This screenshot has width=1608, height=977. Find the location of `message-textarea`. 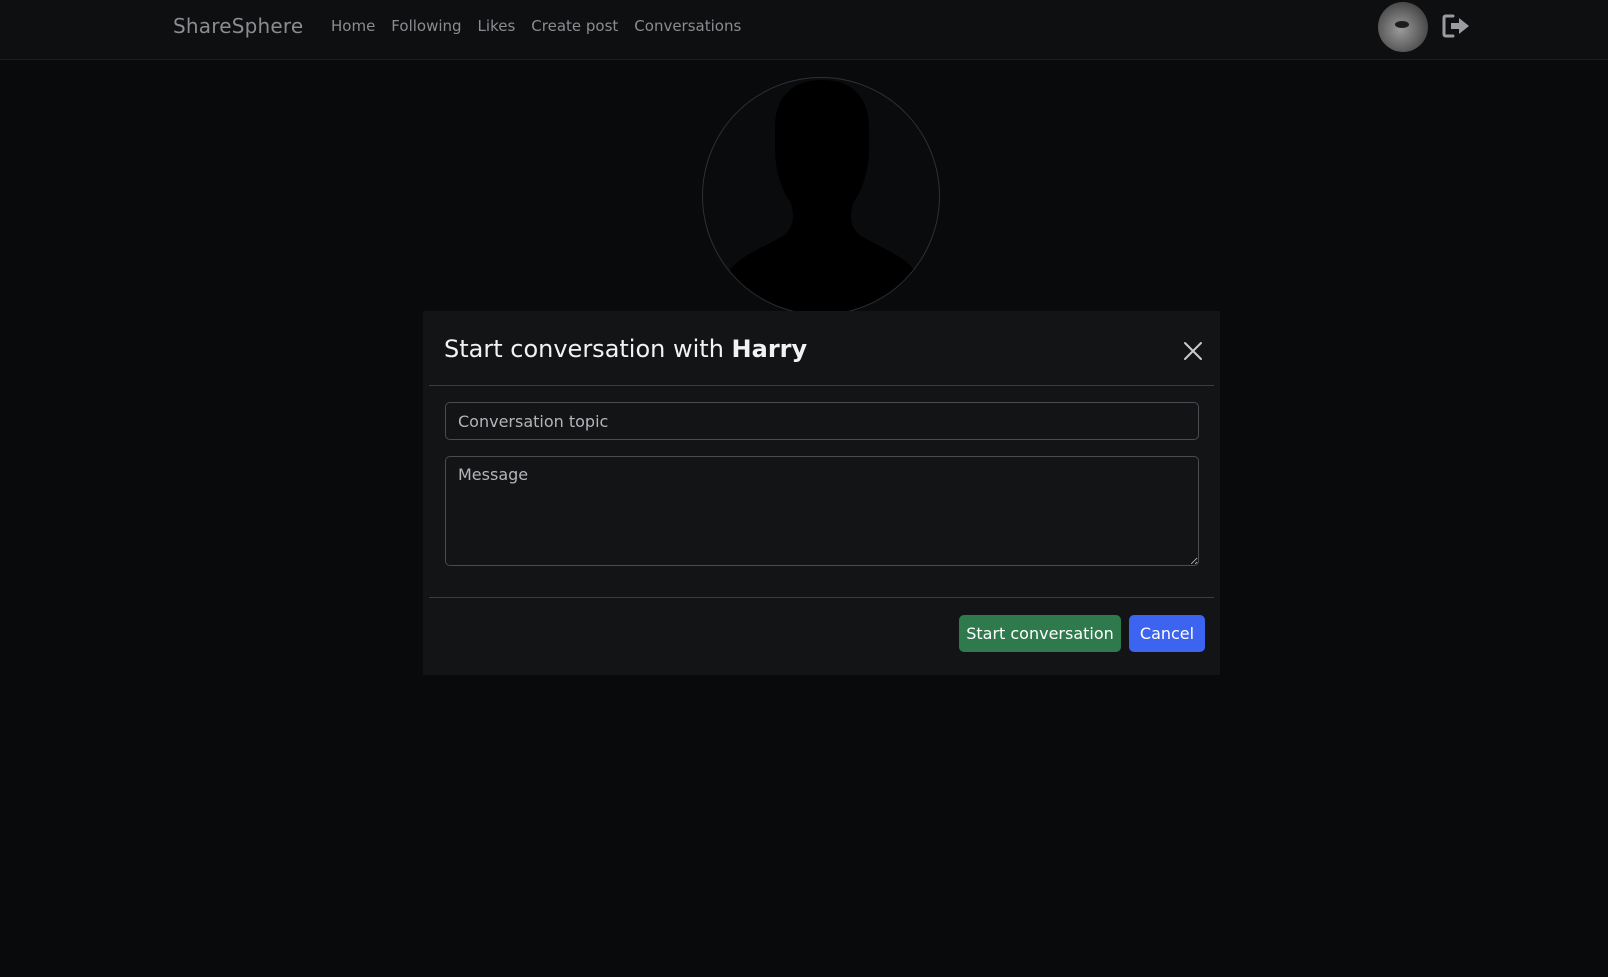

message-textarea is located at coordinates (822, 511).